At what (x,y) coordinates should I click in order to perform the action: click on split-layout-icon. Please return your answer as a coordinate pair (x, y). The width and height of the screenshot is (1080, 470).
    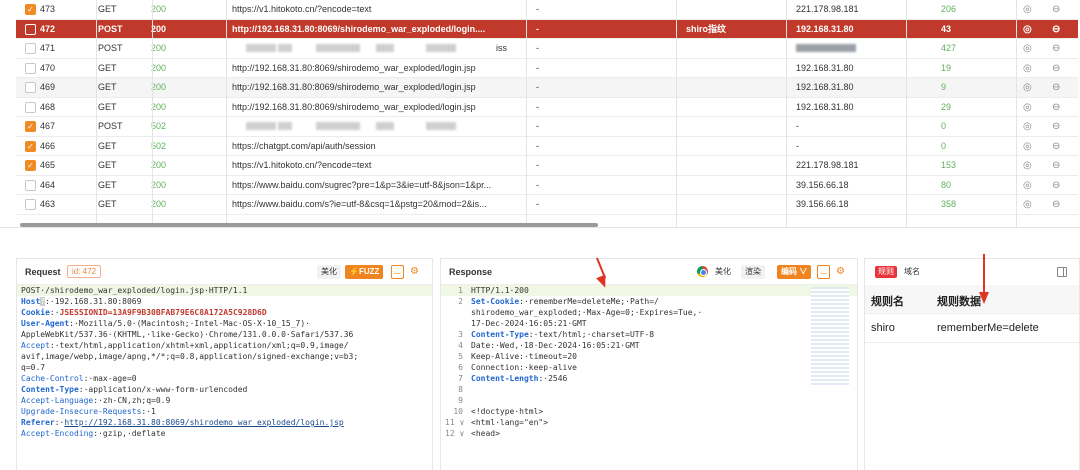
    Looking at the image, I should click on (1062, 272).